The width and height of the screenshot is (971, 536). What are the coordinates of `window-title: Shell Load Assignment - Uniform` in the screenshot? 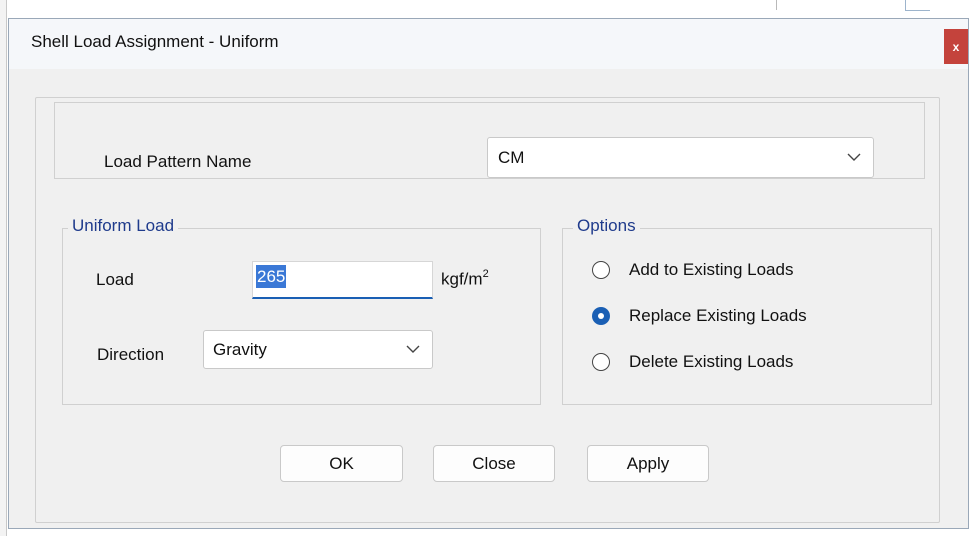 It's located at (155, 41).